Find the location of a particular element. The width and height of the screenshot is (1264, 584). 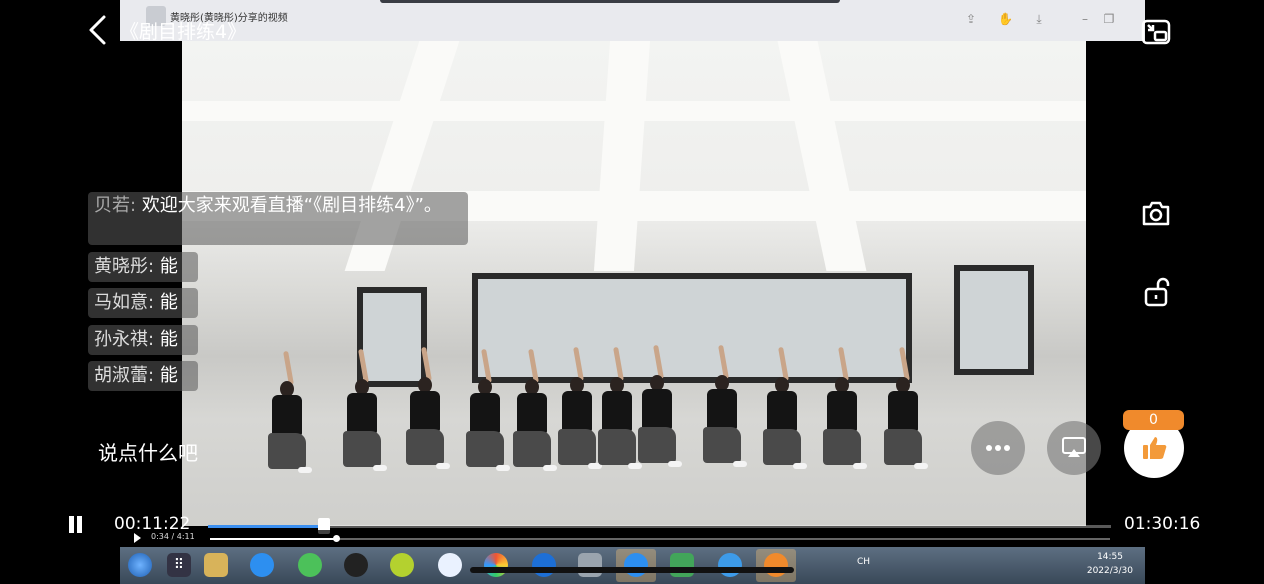

chat-welcome-message: 贝若: 欢迎大家来观看直播“《剧目排练4》”。 is located at coordinates (278, 218).